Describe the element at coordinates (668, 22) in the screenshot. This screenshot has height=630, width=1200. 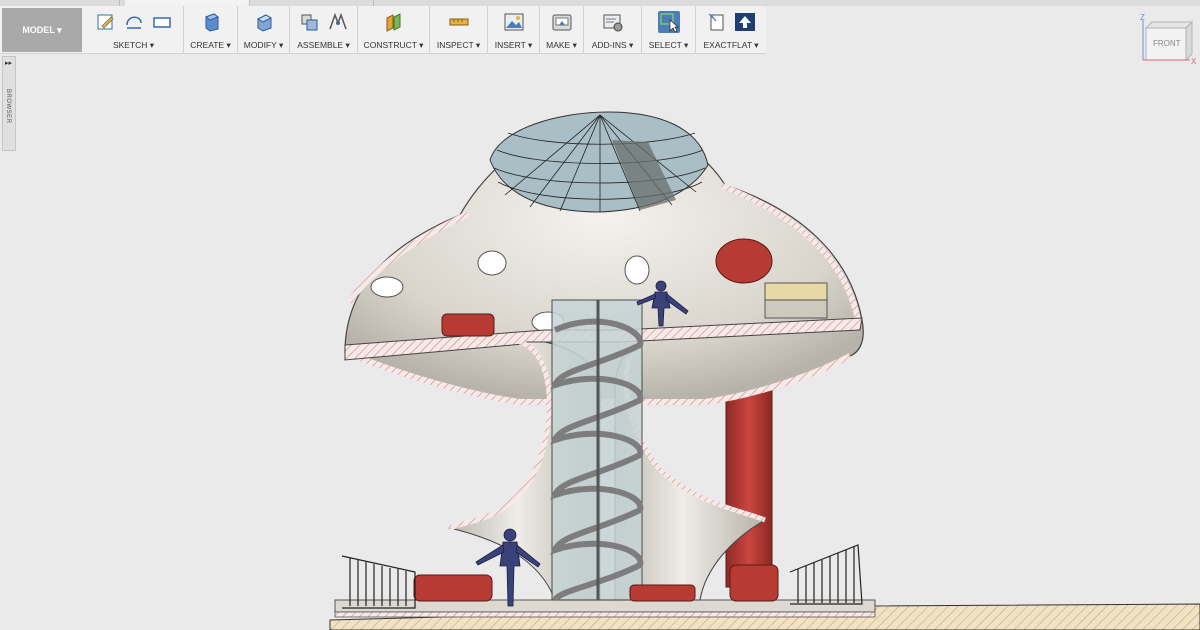
I see `select-icon` at that location.